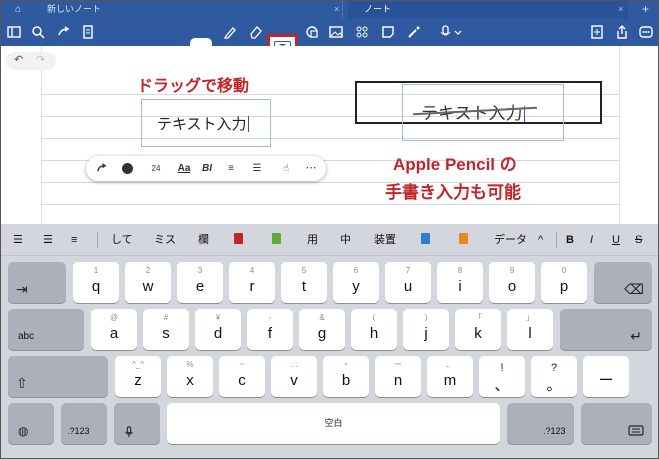 The image size is (659, 459). Describe the element at coordinates (23, 431) in the screenshot. I see `globe-icon: ◍` at that location.